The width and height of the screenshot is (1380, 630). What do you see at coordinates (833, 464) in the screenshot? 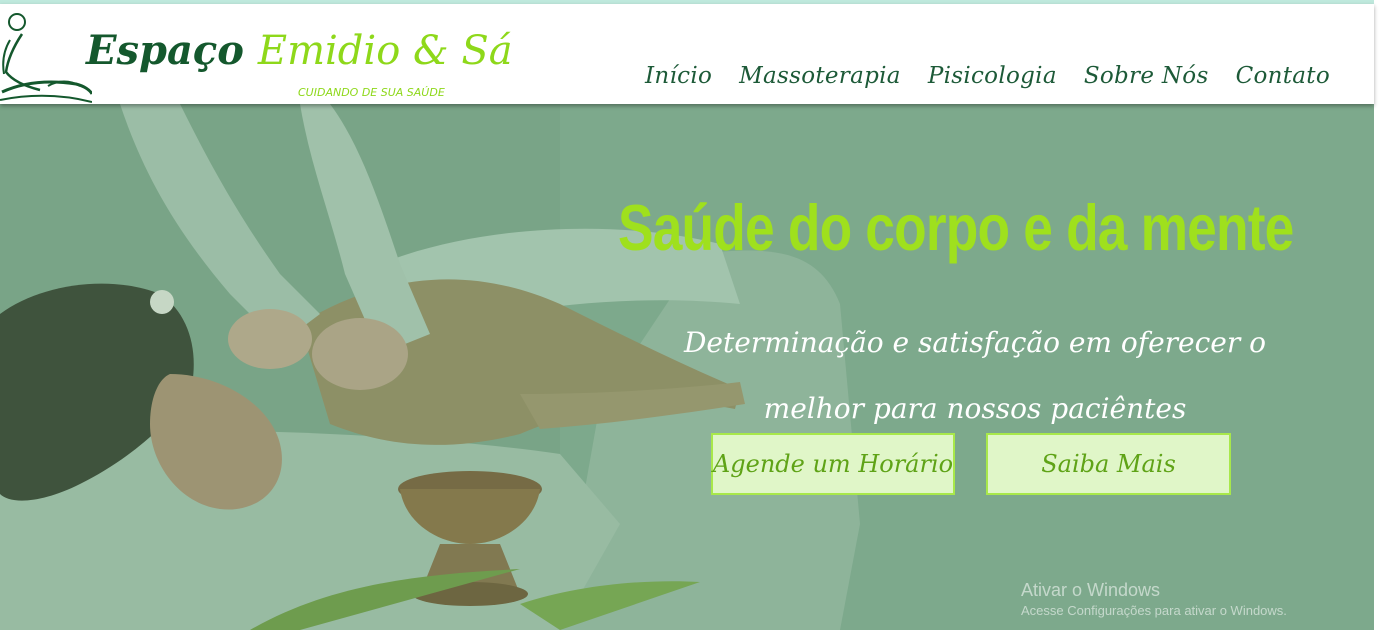
I see `schedule-appointment-button: Agende um Horário` at bounding box center [833, 464].